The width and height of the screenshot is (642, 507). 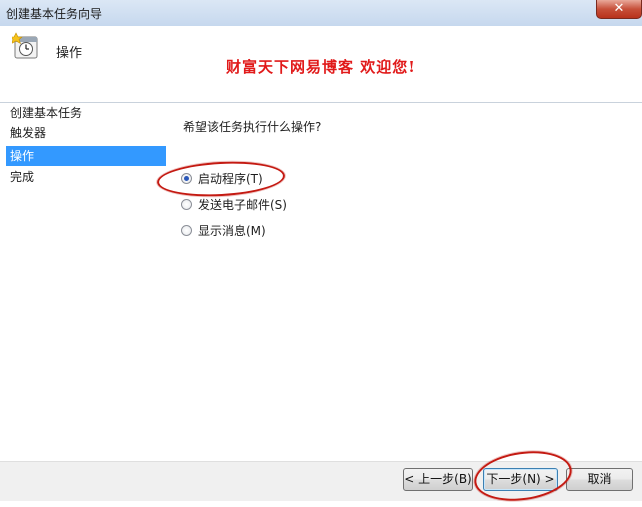 I want to click on sidebar-item-finish: 完成, so click(x=86, y=177).